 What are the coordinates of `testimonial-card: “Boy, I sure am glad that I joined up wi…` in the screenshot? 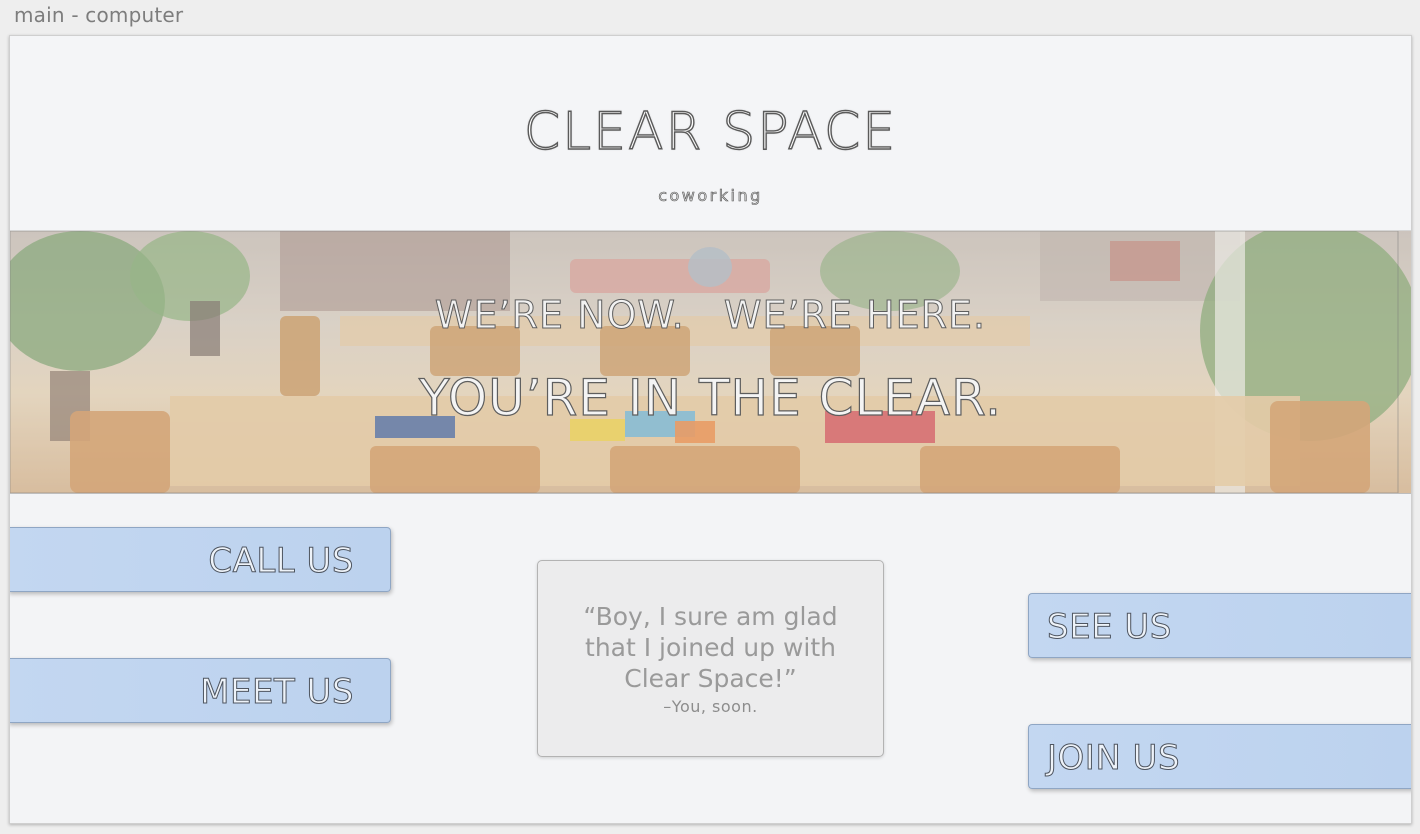 It's located at (710, 658).